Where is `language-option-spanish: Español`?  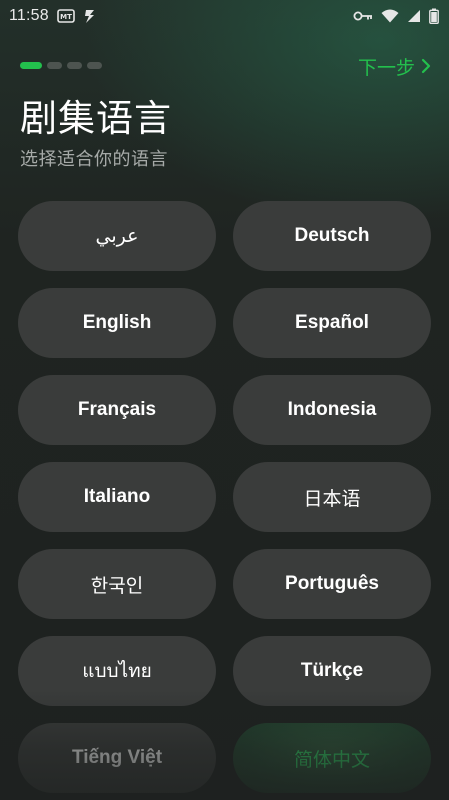 language-option-spanish: Español is located at coordinates (332, 323).